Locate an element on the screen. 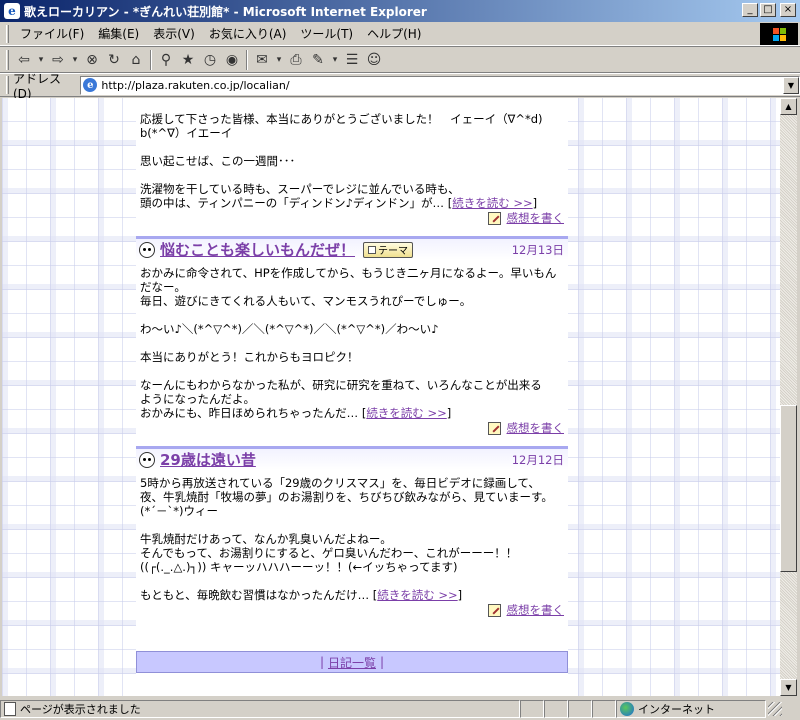 The image size is (800, 720). entry-line: ようになったんだよ。 is located at coordinates (197, 399).